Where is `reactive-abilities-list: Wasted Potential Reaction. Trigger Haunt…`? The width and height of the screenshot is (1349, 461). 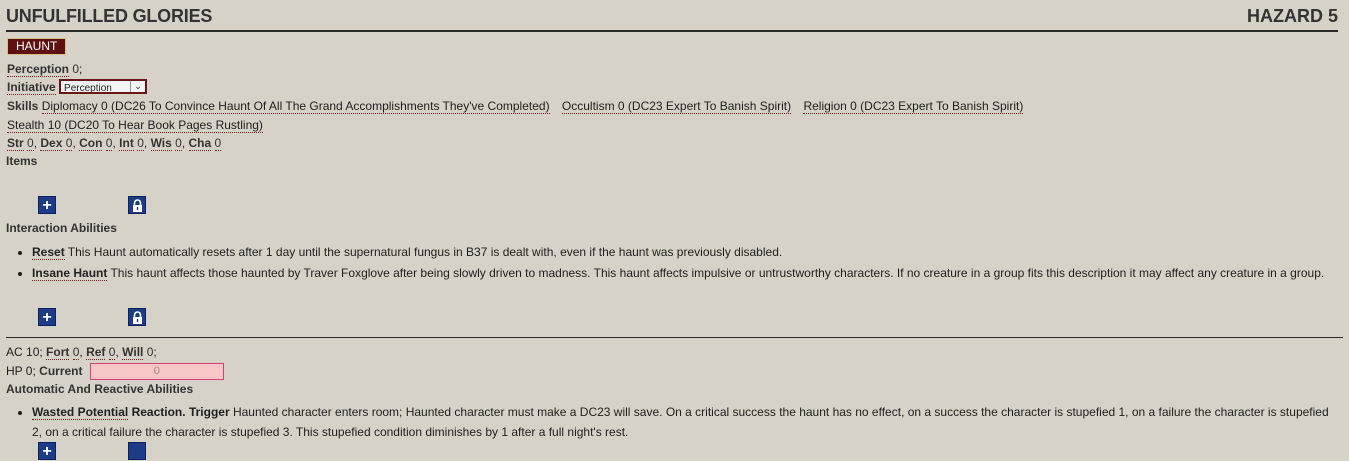
reactive-abilities-list: Wasted Potential Reaction. Trigger Haunt… is located at coordinates (678, 422).